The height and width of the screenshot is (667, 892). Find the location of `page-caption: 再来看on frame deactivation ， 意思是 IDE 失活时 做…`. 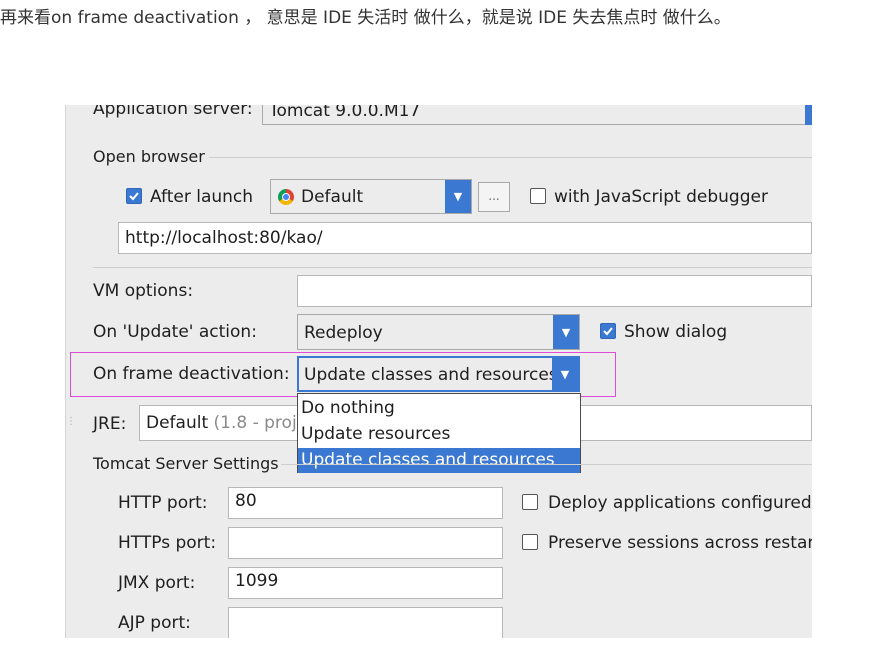

page-caption: 再来看on frame deactivation ， 意思是 IDE 失活时 做… is located at coordinates (365, 18).